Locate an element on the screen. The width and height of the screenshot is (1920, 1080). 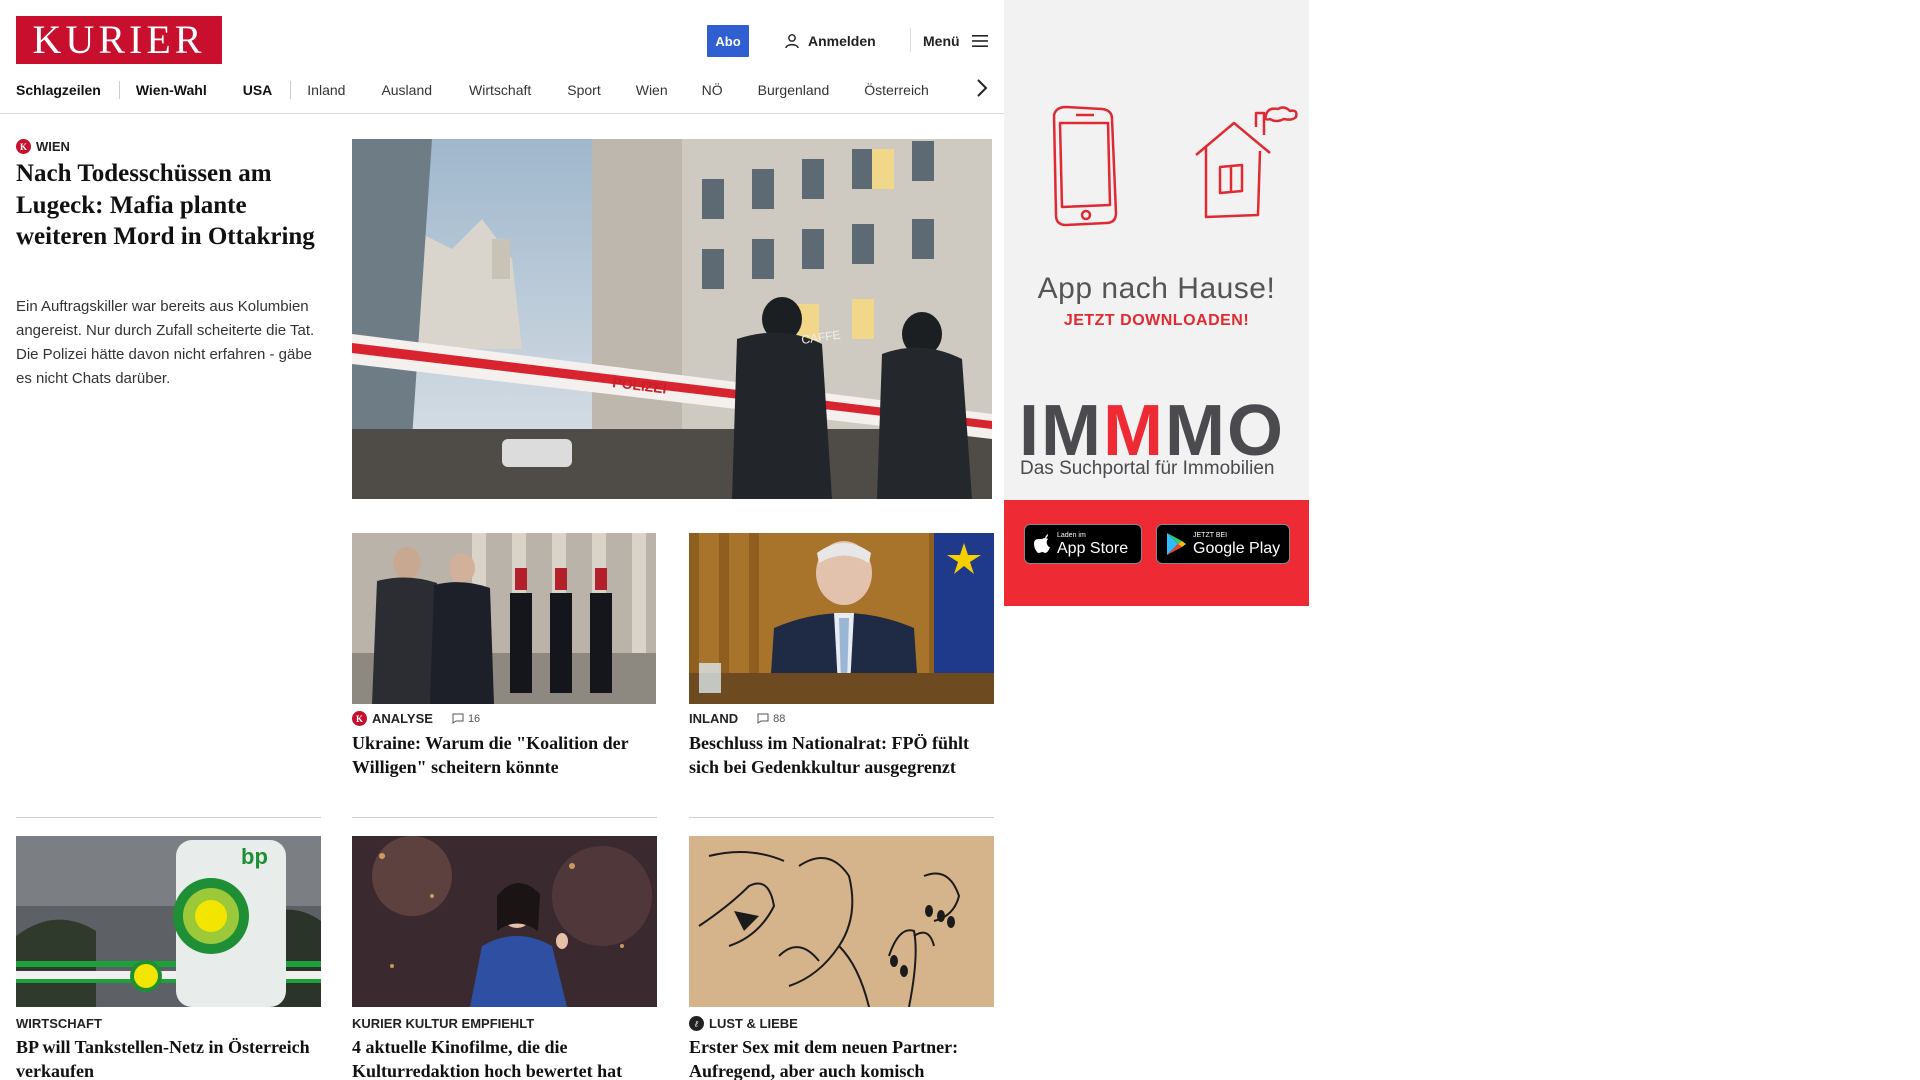
card-kicker-label: ANALYSE is located at coordinates (402, 718).